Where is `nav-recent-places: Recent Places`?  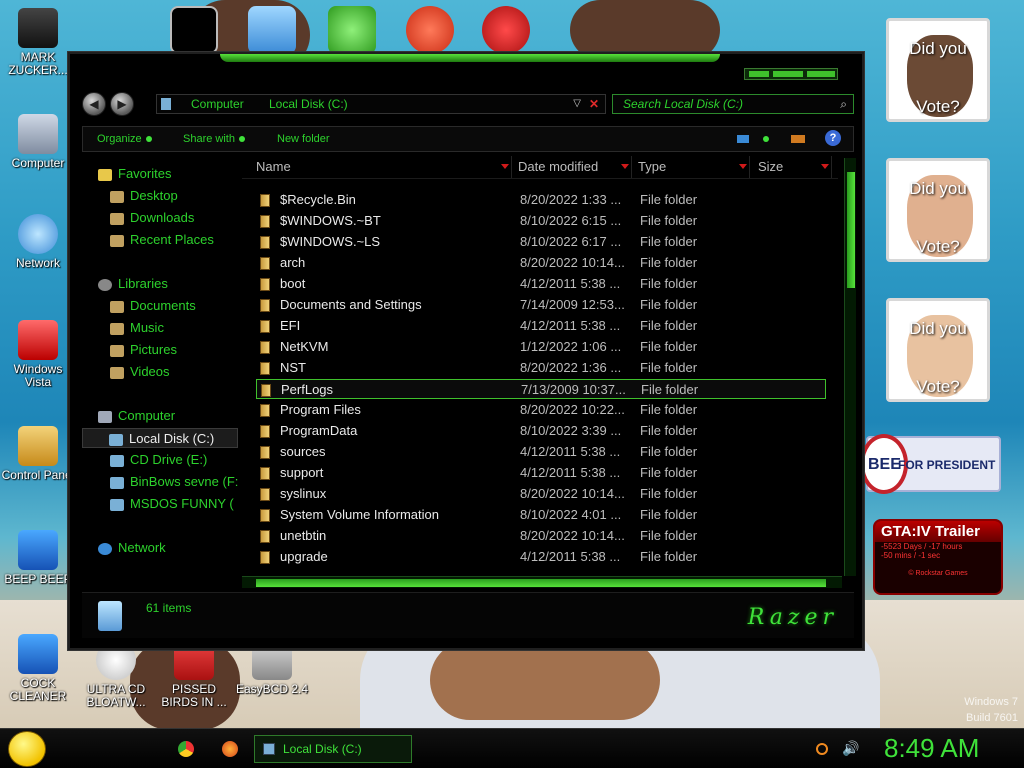 nav-recent-places: Recent Places is located at coordinates (162, 240).